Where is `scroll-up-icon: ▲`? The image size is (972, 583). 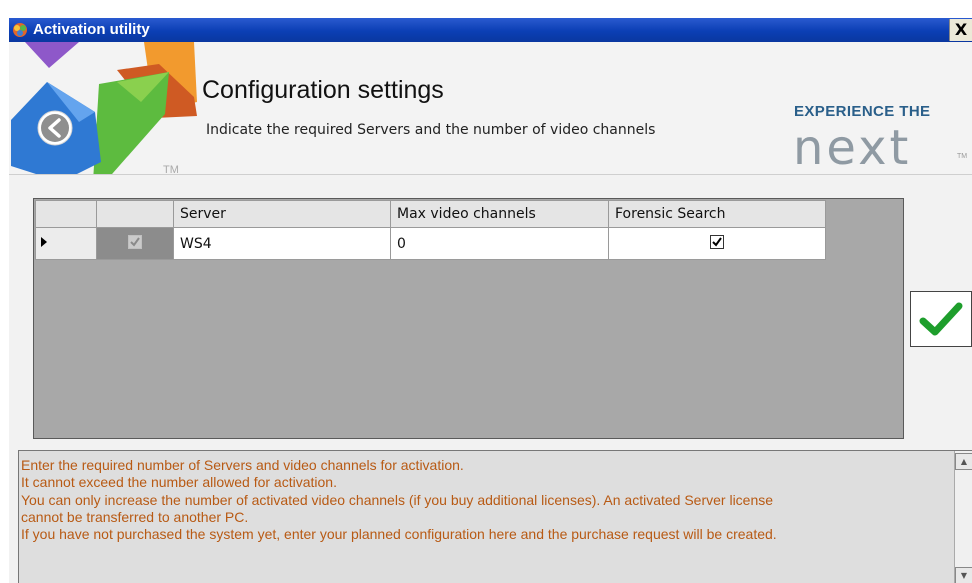
scroll-up-icon: ▲ is located at coordinates (963, 461).